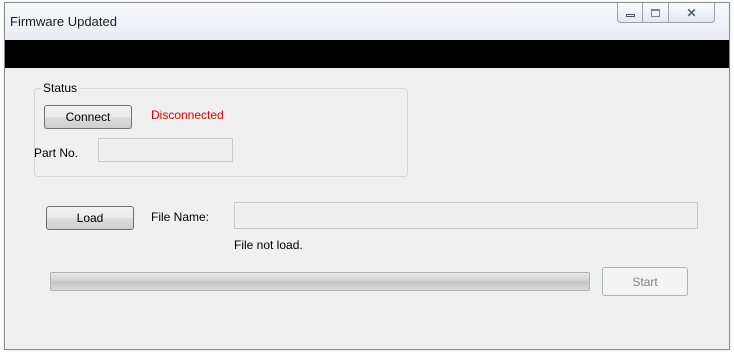 This screenshot has width=734, height=354. I want to click on minimize-button, so click(630, 13).